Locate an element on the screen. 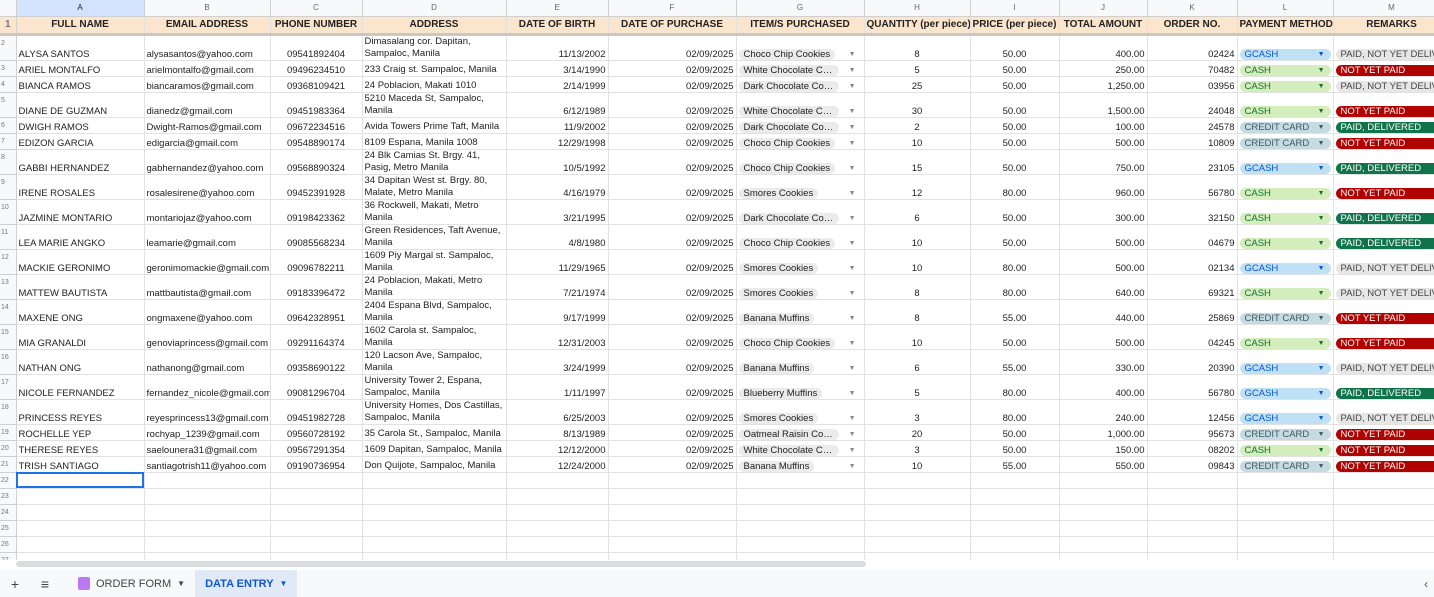 This screenshot has width=1434, height=597. payment-chip: CASH ▼ is located at coordinates (1285, 69).